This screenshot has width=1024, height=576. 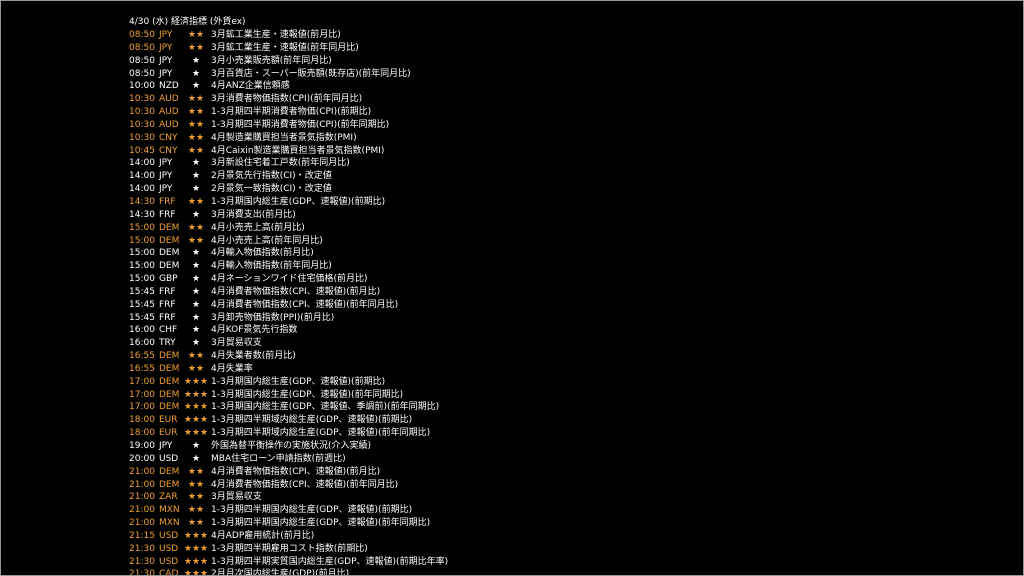 I want to click on event-title: 3月消費者物価指数(CPI)(前年同月比), so click(x=287, y=99).